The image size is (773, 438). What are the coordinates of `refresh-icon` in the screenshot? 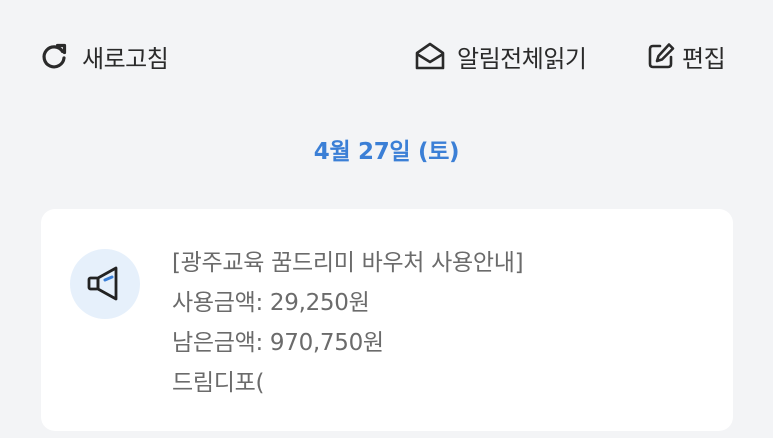 It's located at (54, 56).